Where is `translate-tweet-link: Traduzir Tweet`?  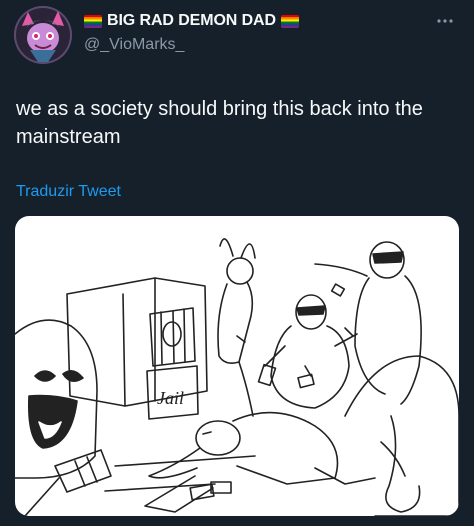 translate-tweet-link: Traduzir Tweet is located at coordinates (68, 192).